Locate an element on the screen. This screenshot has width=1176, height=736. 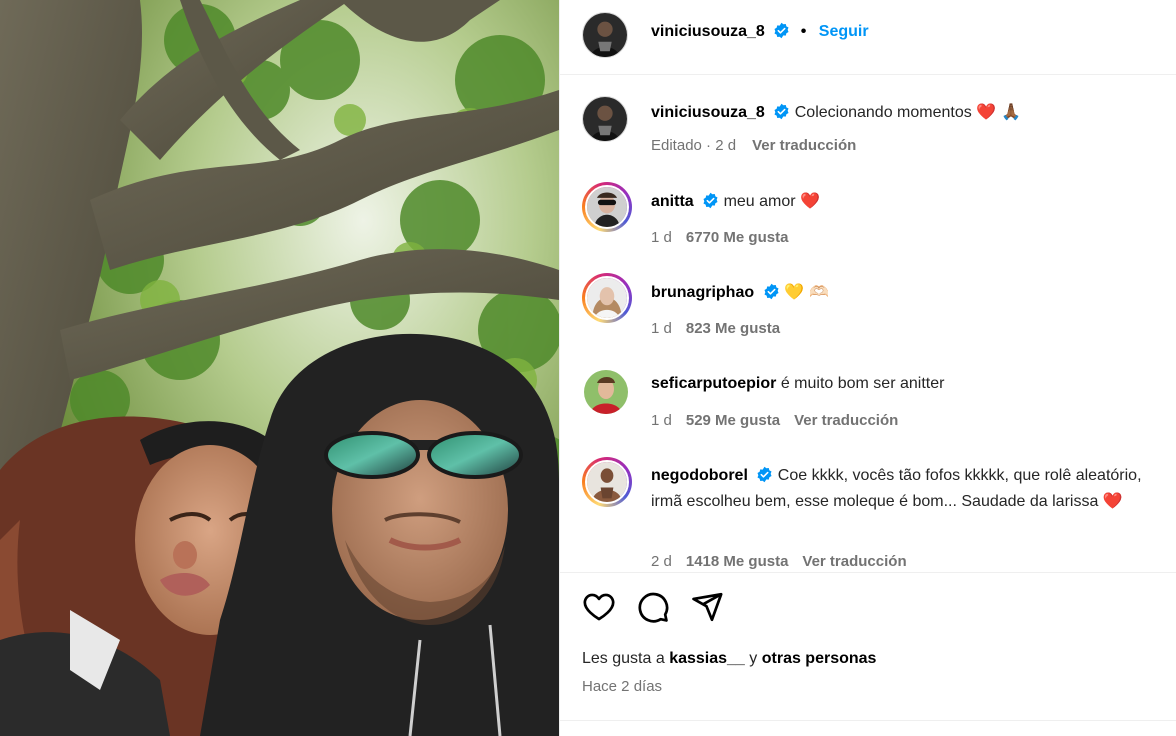
other-likers-link: otras personas is located at coordinates (819, 658).